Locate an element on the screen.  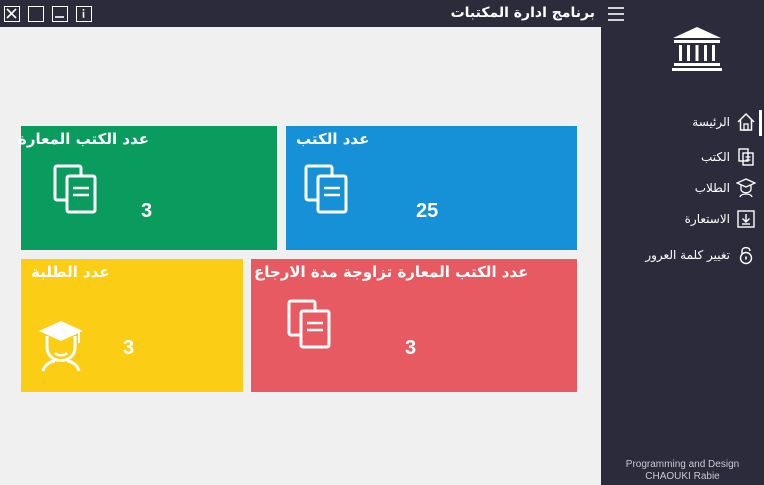
sidebar-item-home: الرئيسة is located at coordinates (724, 122).